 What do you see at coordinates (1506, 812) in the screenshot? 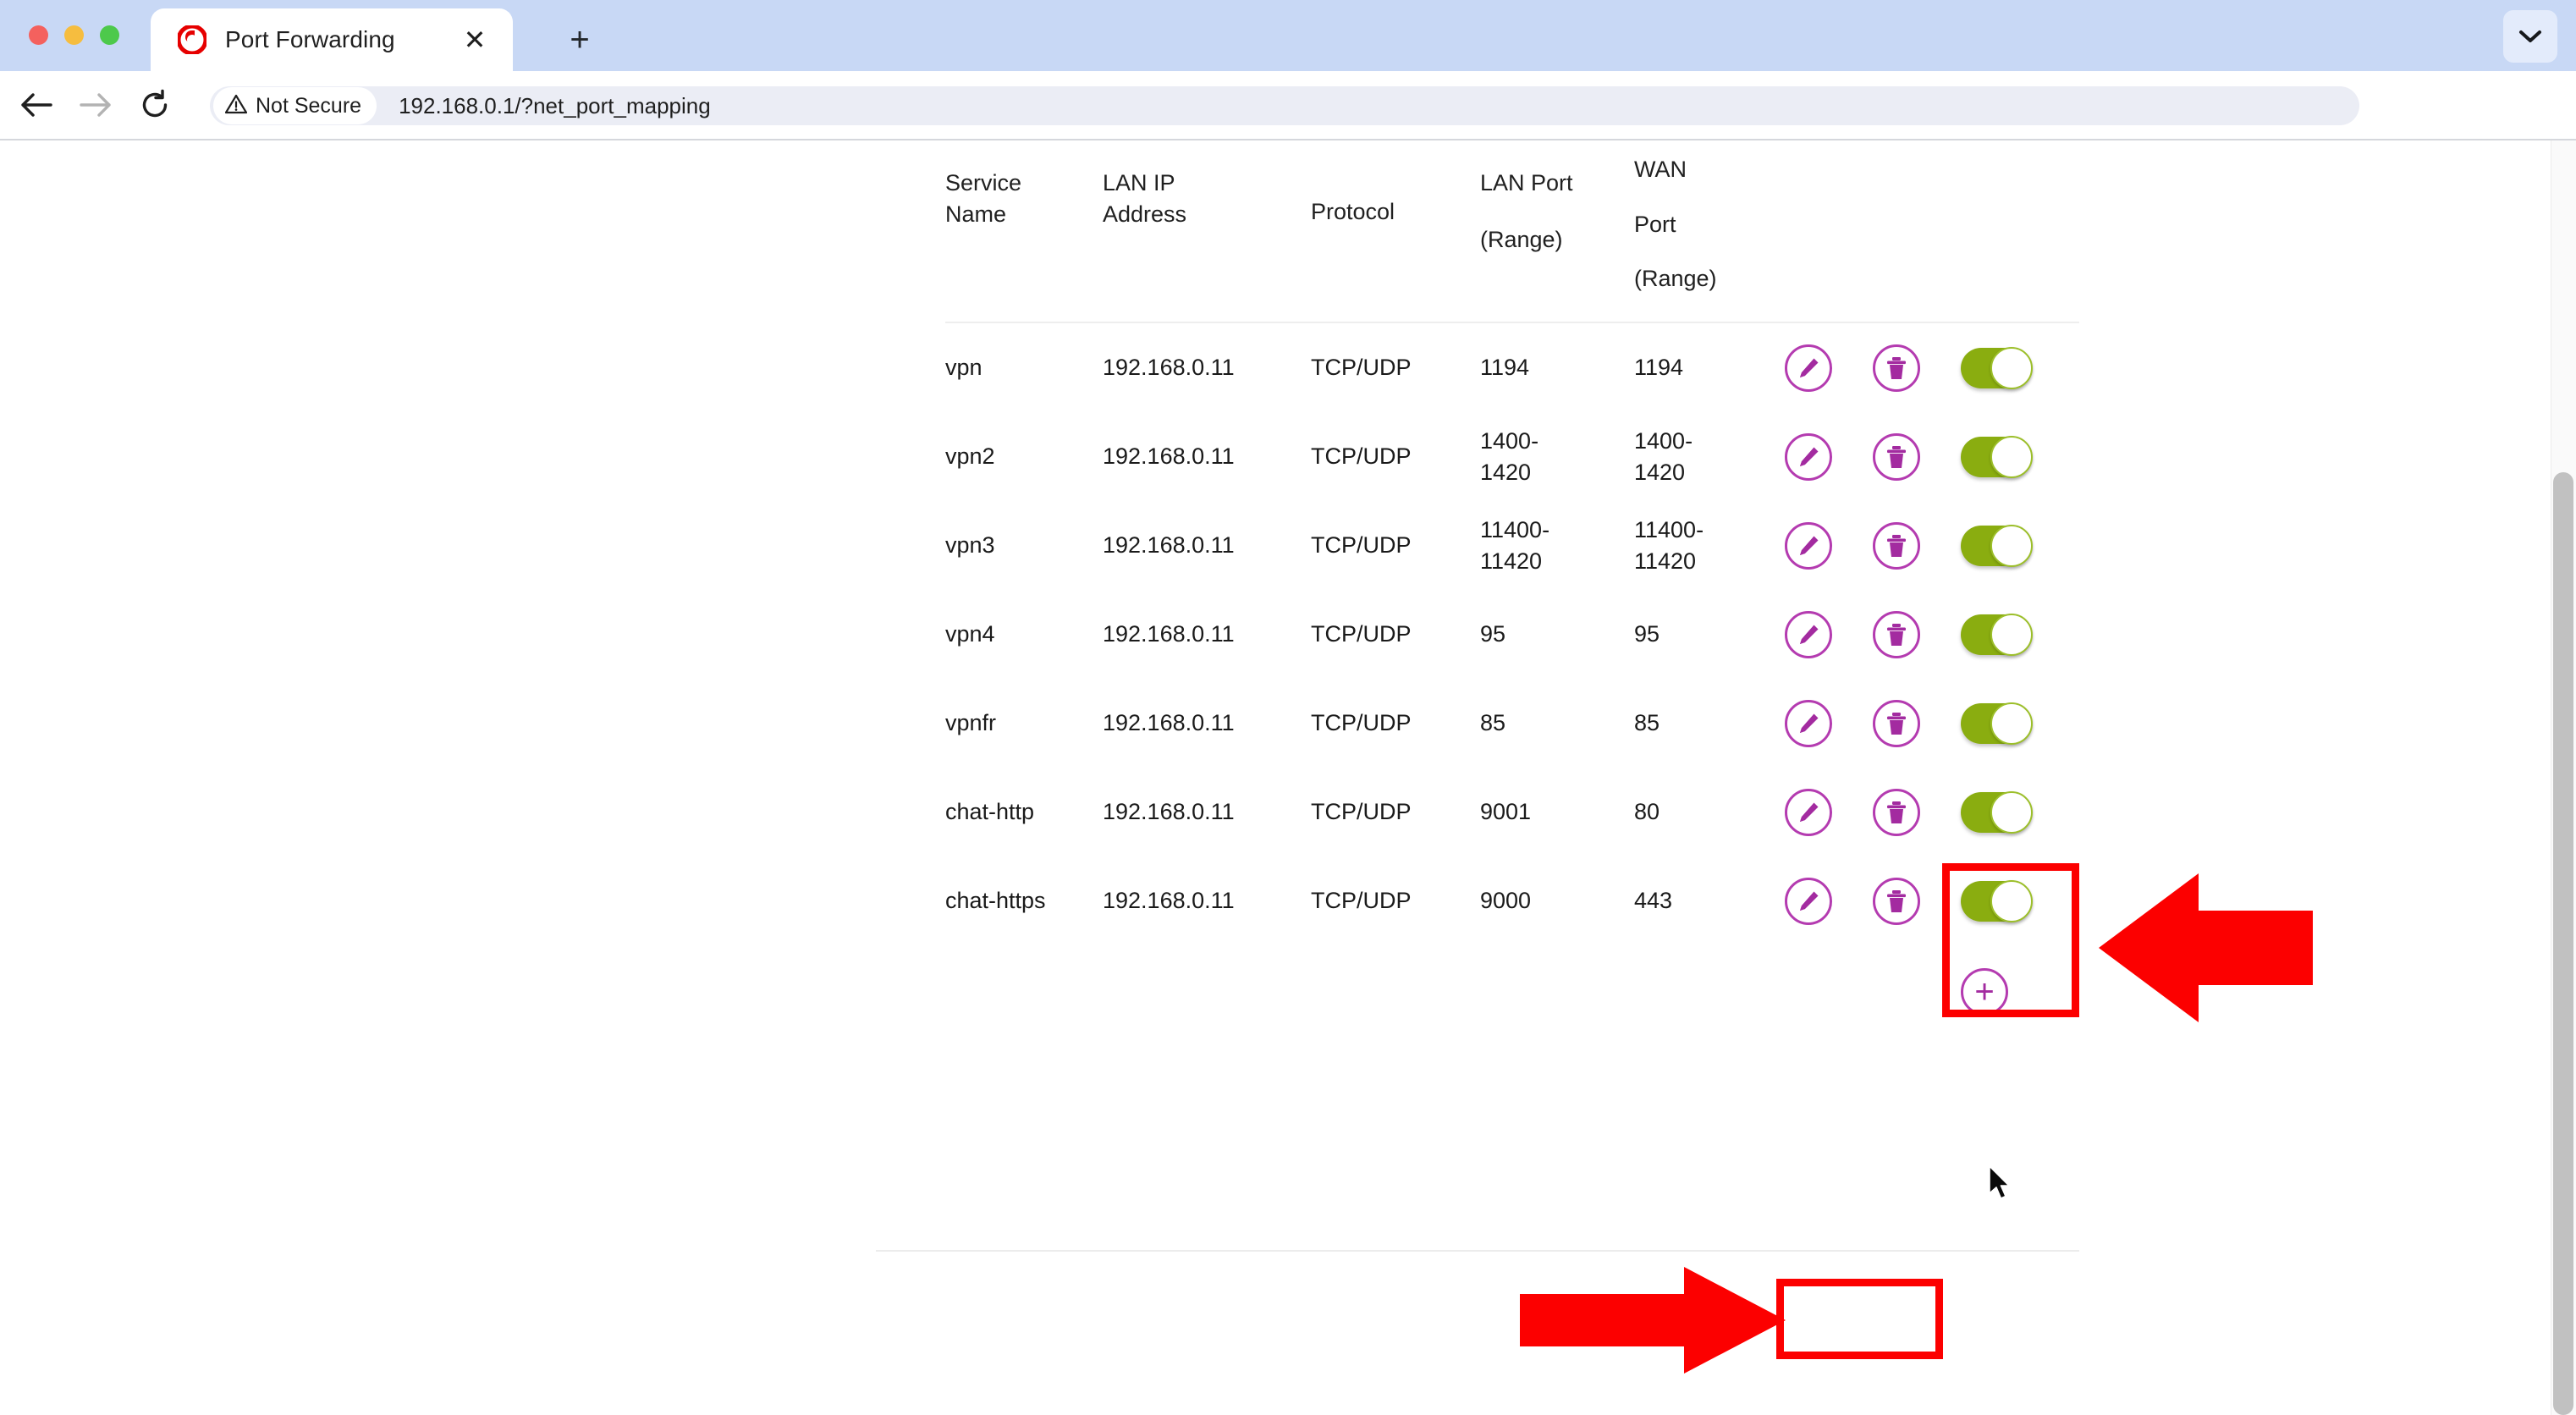
I see `cell-lan-port: 9001` at bounding box center [1506, 812].